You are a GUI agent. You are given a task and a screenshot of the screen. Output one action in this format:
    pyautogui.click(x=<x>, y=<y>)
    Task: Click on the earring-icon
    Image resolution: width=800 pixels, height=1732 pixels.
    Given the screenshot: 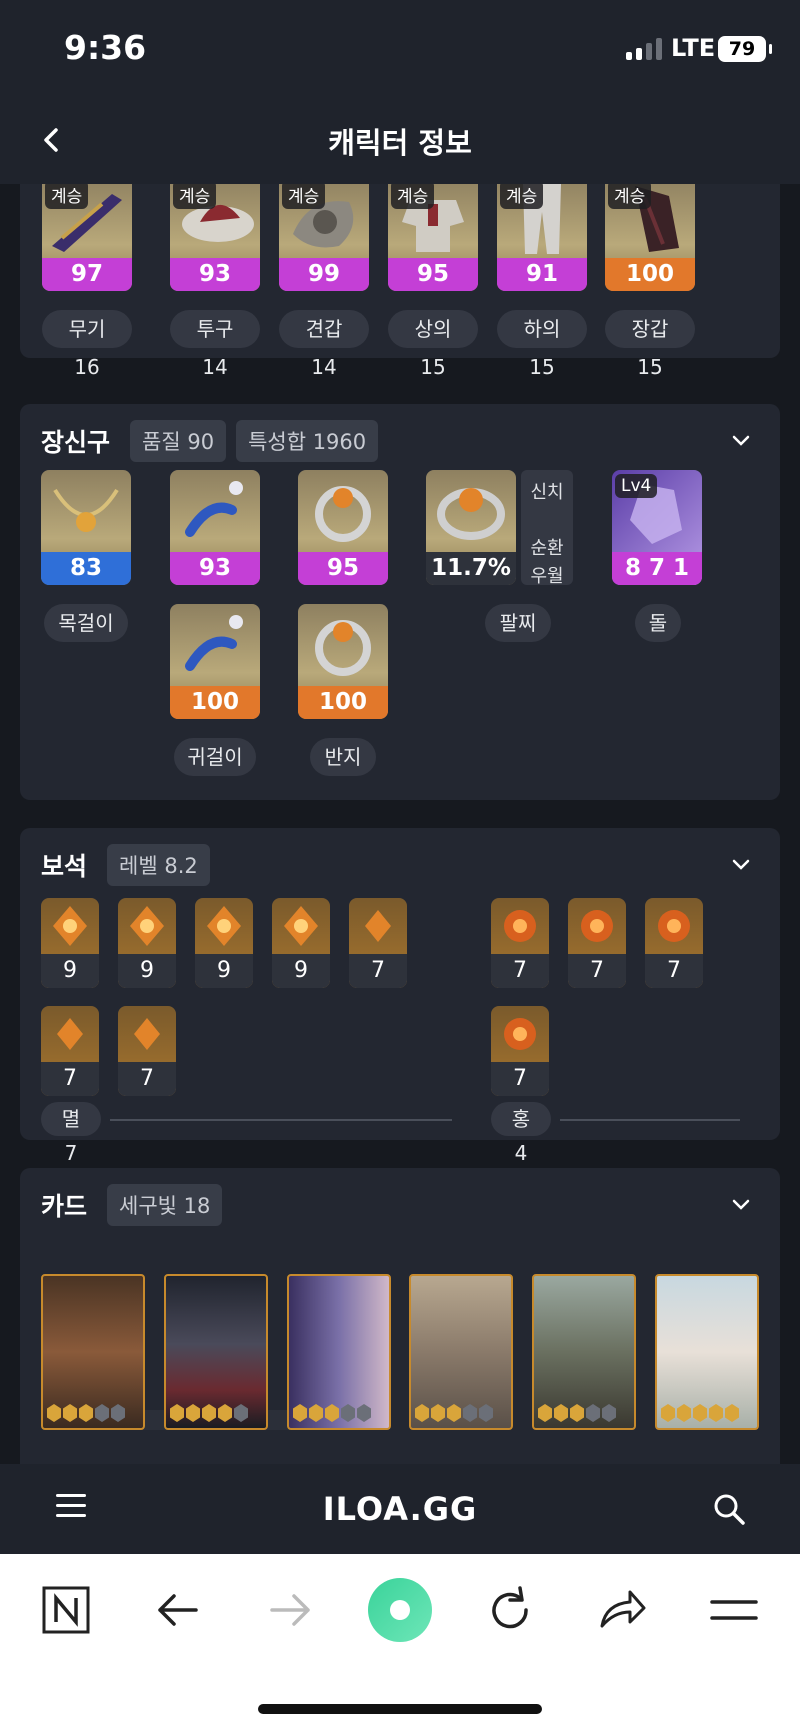 What is the action you would take?
    pyautogui.click(x=214, y=509)
    